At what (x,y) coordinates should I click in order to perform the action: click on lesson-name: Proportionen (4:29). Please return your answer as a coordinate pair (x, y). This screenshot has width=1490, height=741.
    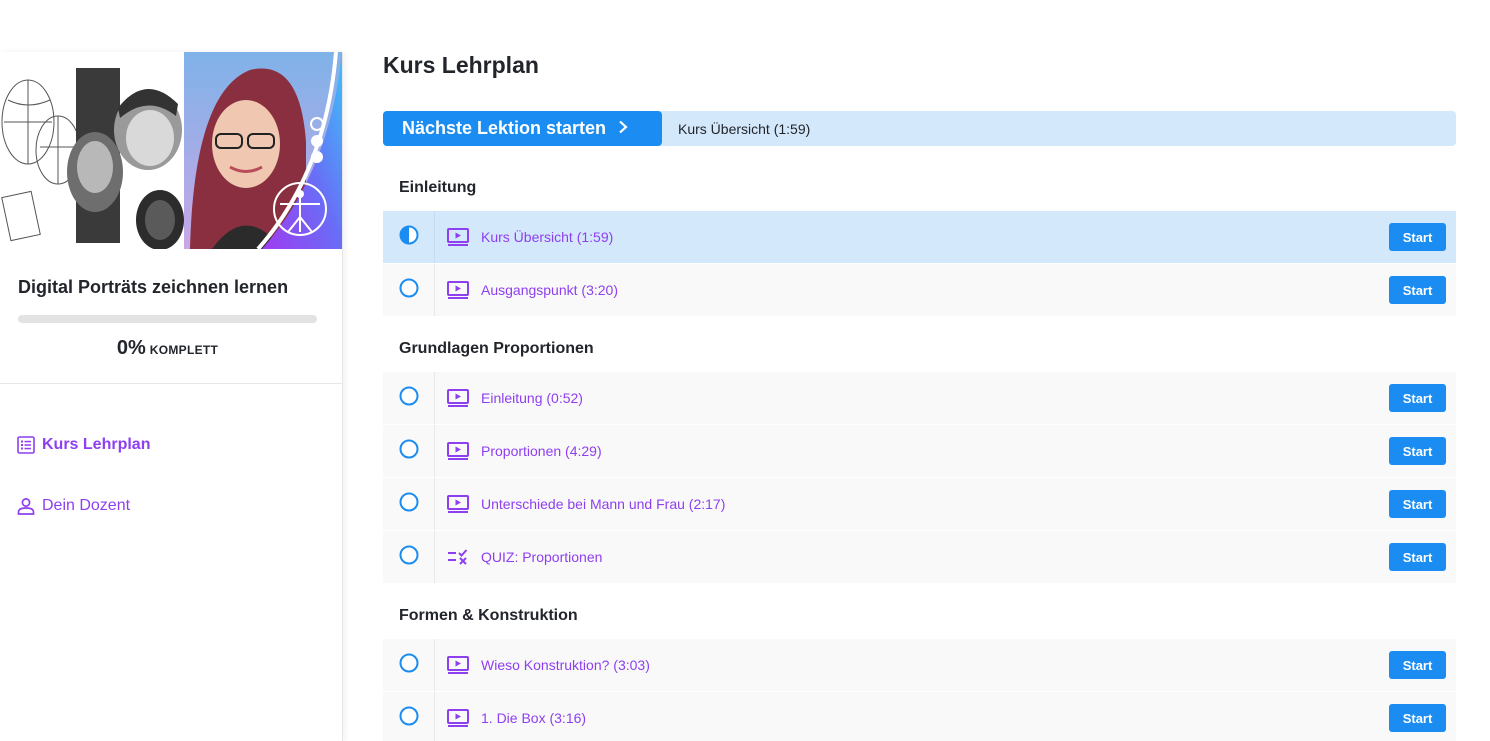
    Looking at the image, I should click on (935, 451).